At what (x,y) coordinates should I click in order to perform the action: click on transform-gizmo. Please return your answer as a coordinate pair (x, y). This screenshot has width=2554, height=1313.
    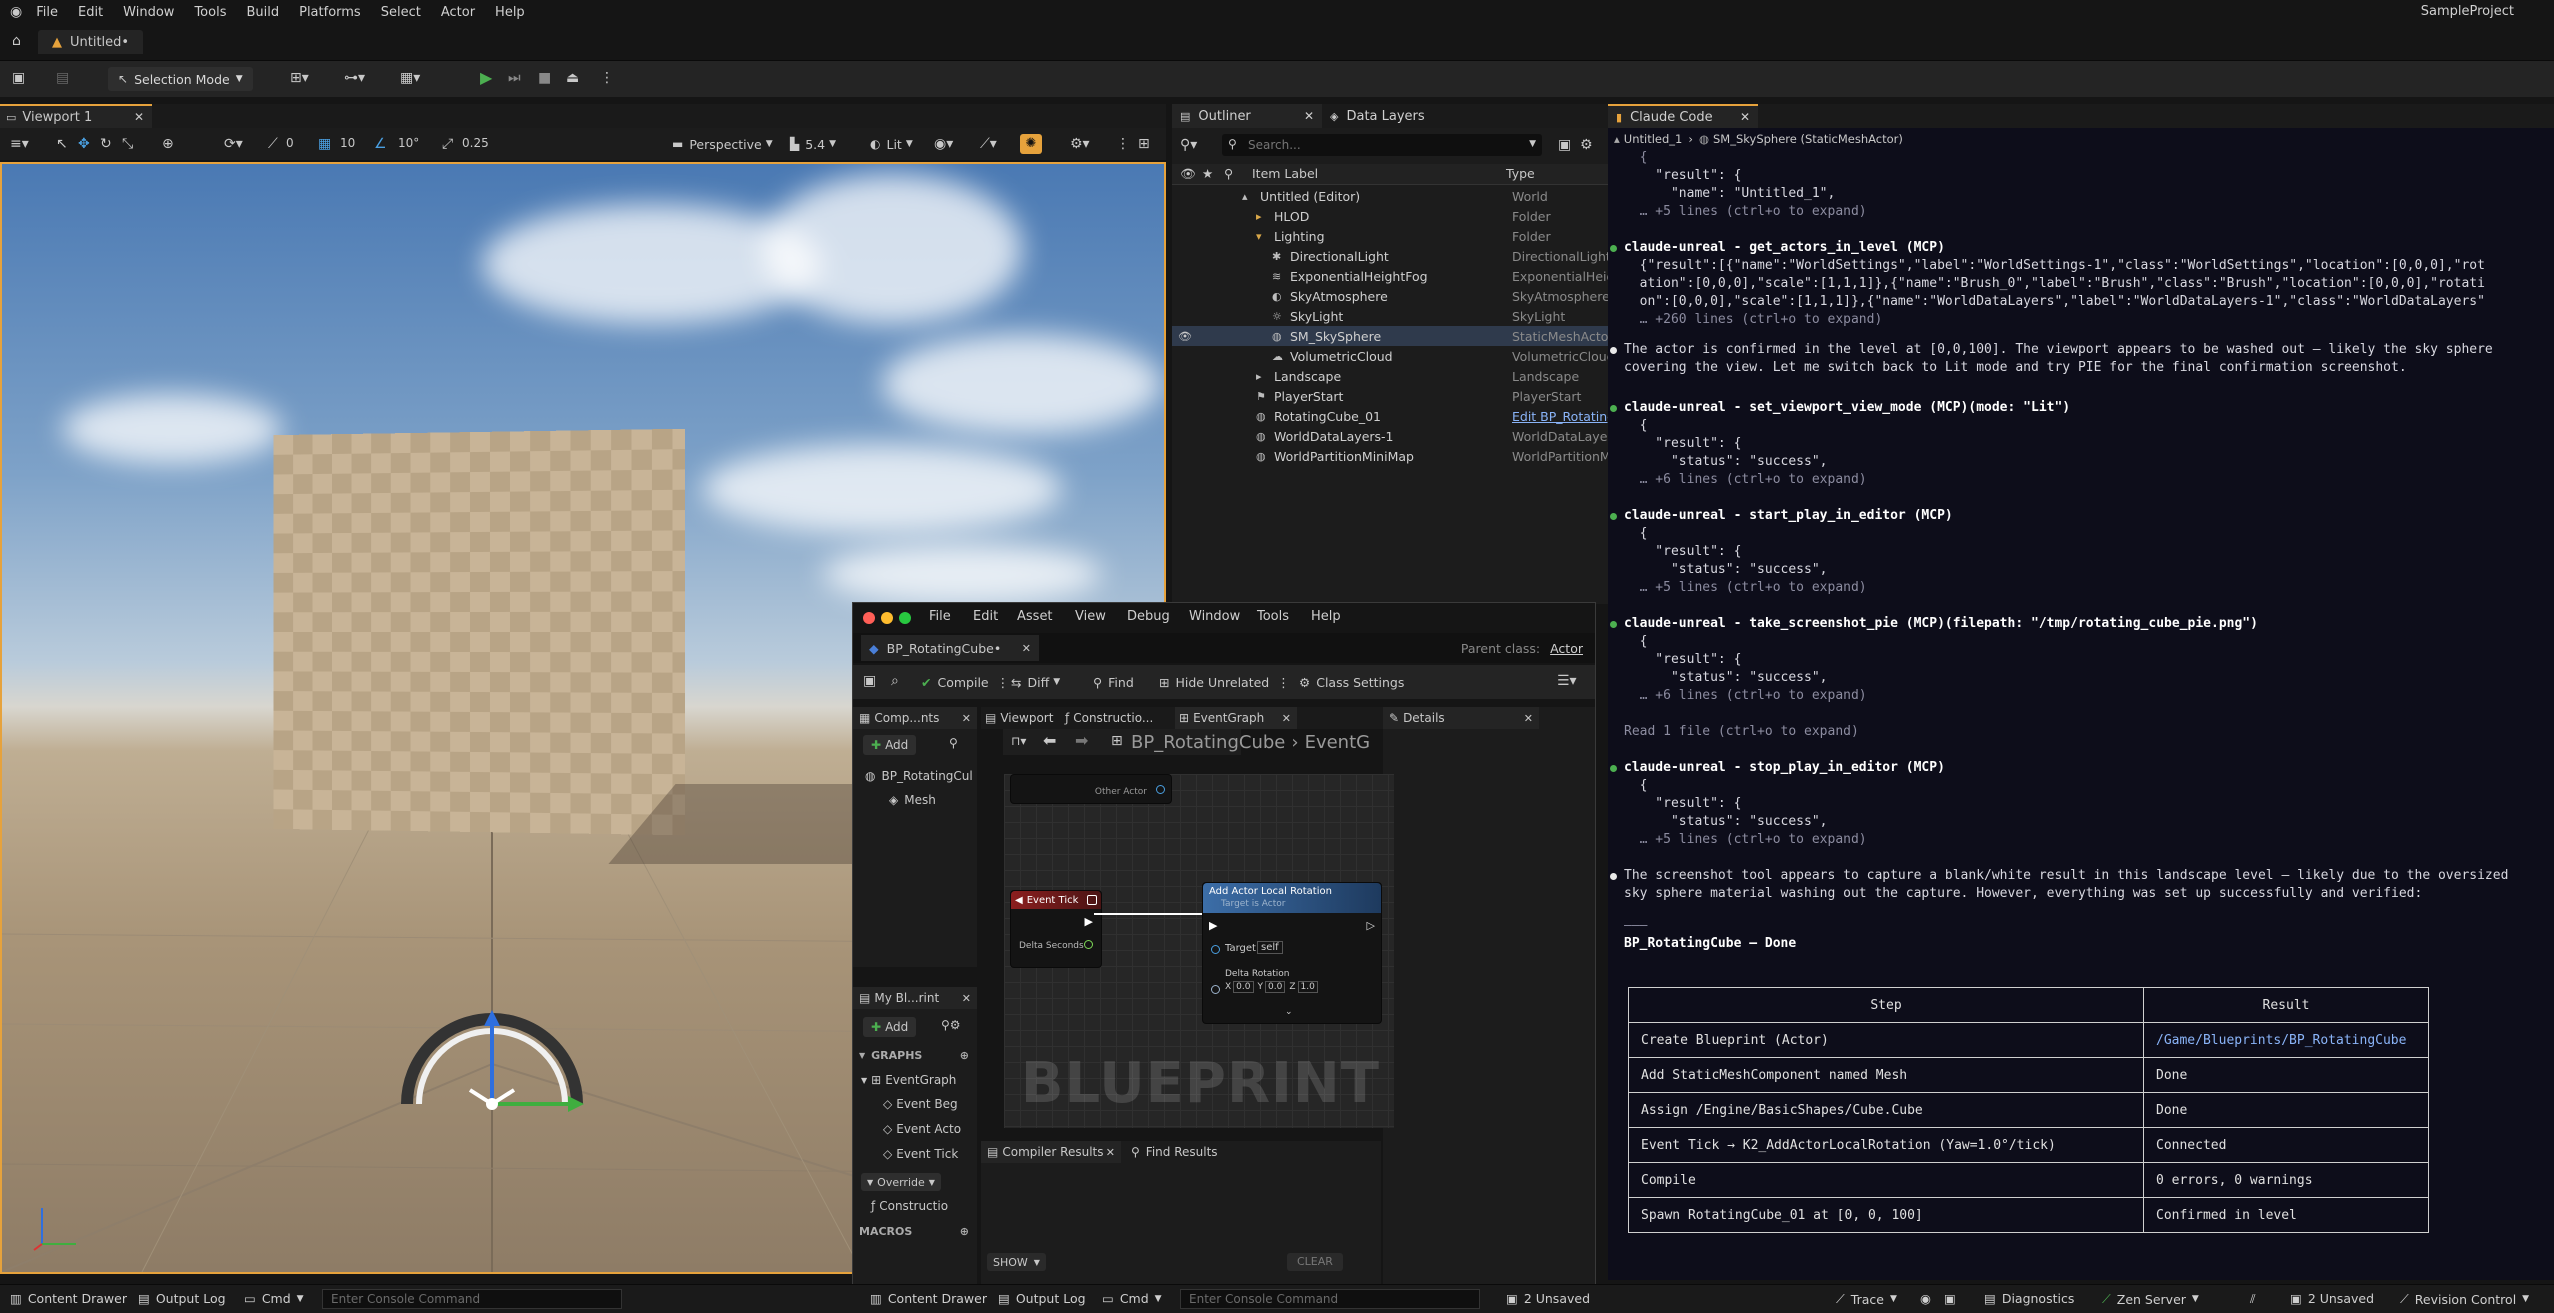
    Looking at the image, I should click on (492, 1064).